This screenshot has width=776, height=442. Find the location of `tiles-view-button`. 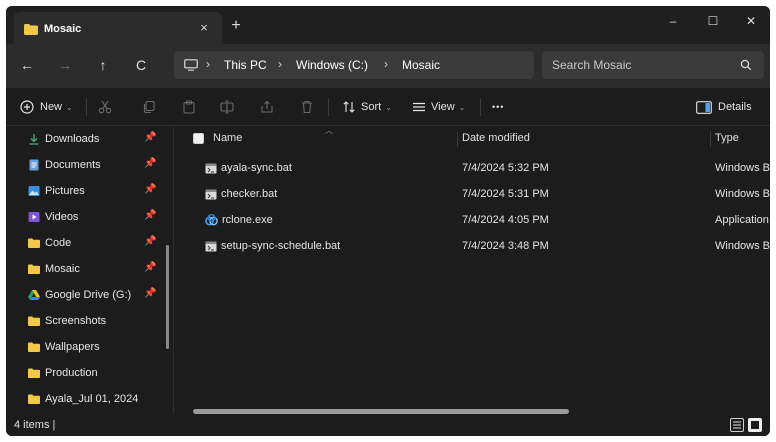

tiles-view-button is located at coordinates (755, 425).